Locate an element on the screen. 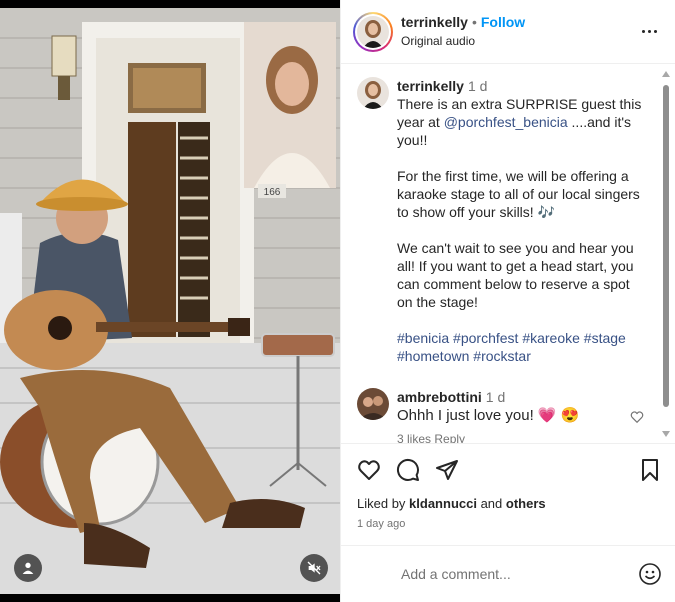  comment-bubble-icon is located at coordinates (407, 469).